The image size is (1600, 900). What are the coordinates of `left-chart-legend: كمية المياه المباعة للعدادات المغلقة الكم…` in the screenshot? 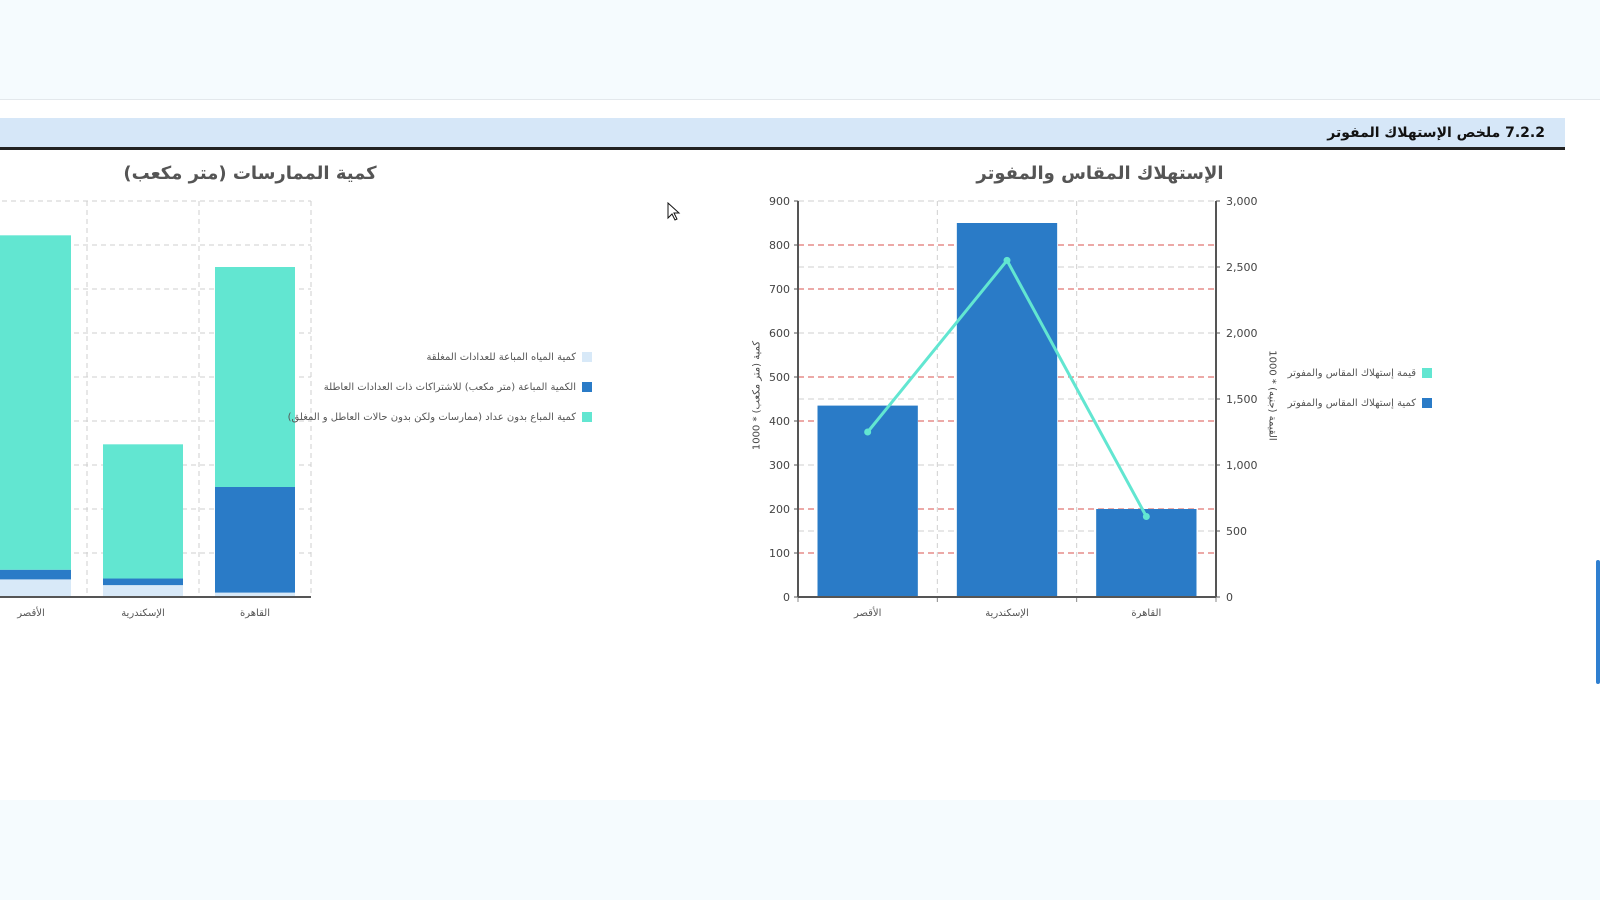 It's located at (440, 387).